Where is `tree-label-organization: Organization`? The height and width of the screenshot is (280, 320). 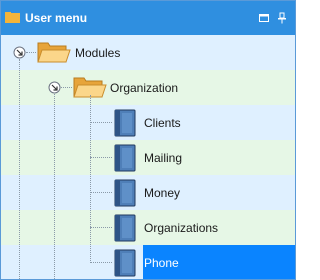 tree-label-organization: Organization is located at coordinates (144, 88).